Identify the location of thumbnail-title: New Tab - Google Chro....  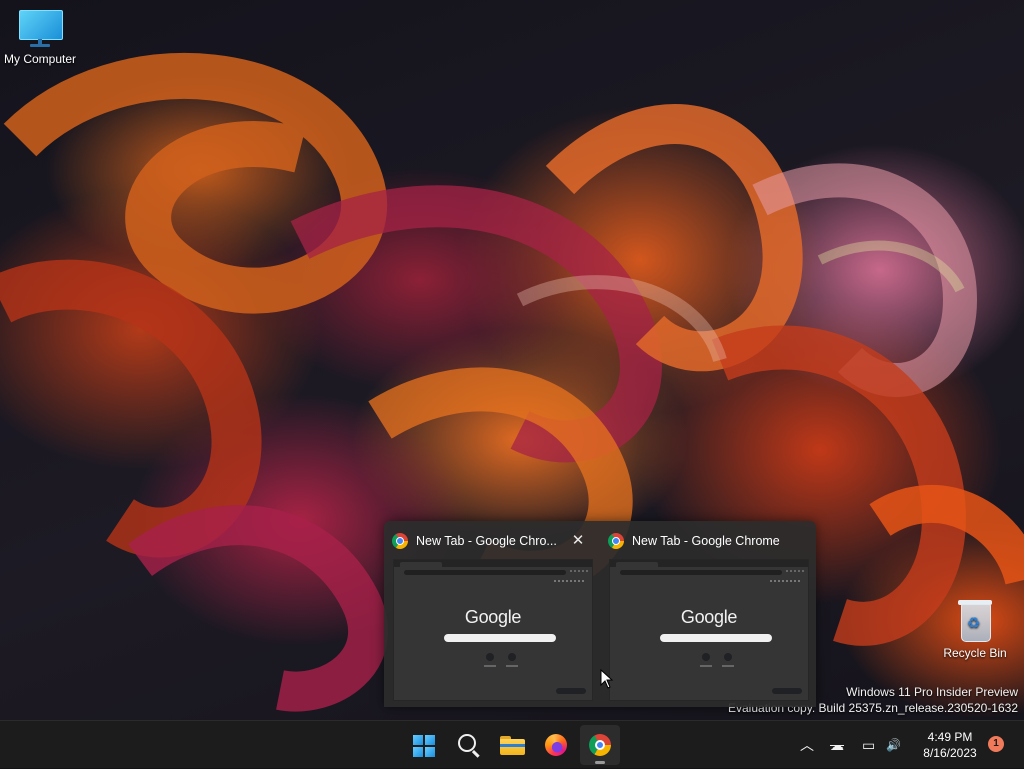
(486, 541).